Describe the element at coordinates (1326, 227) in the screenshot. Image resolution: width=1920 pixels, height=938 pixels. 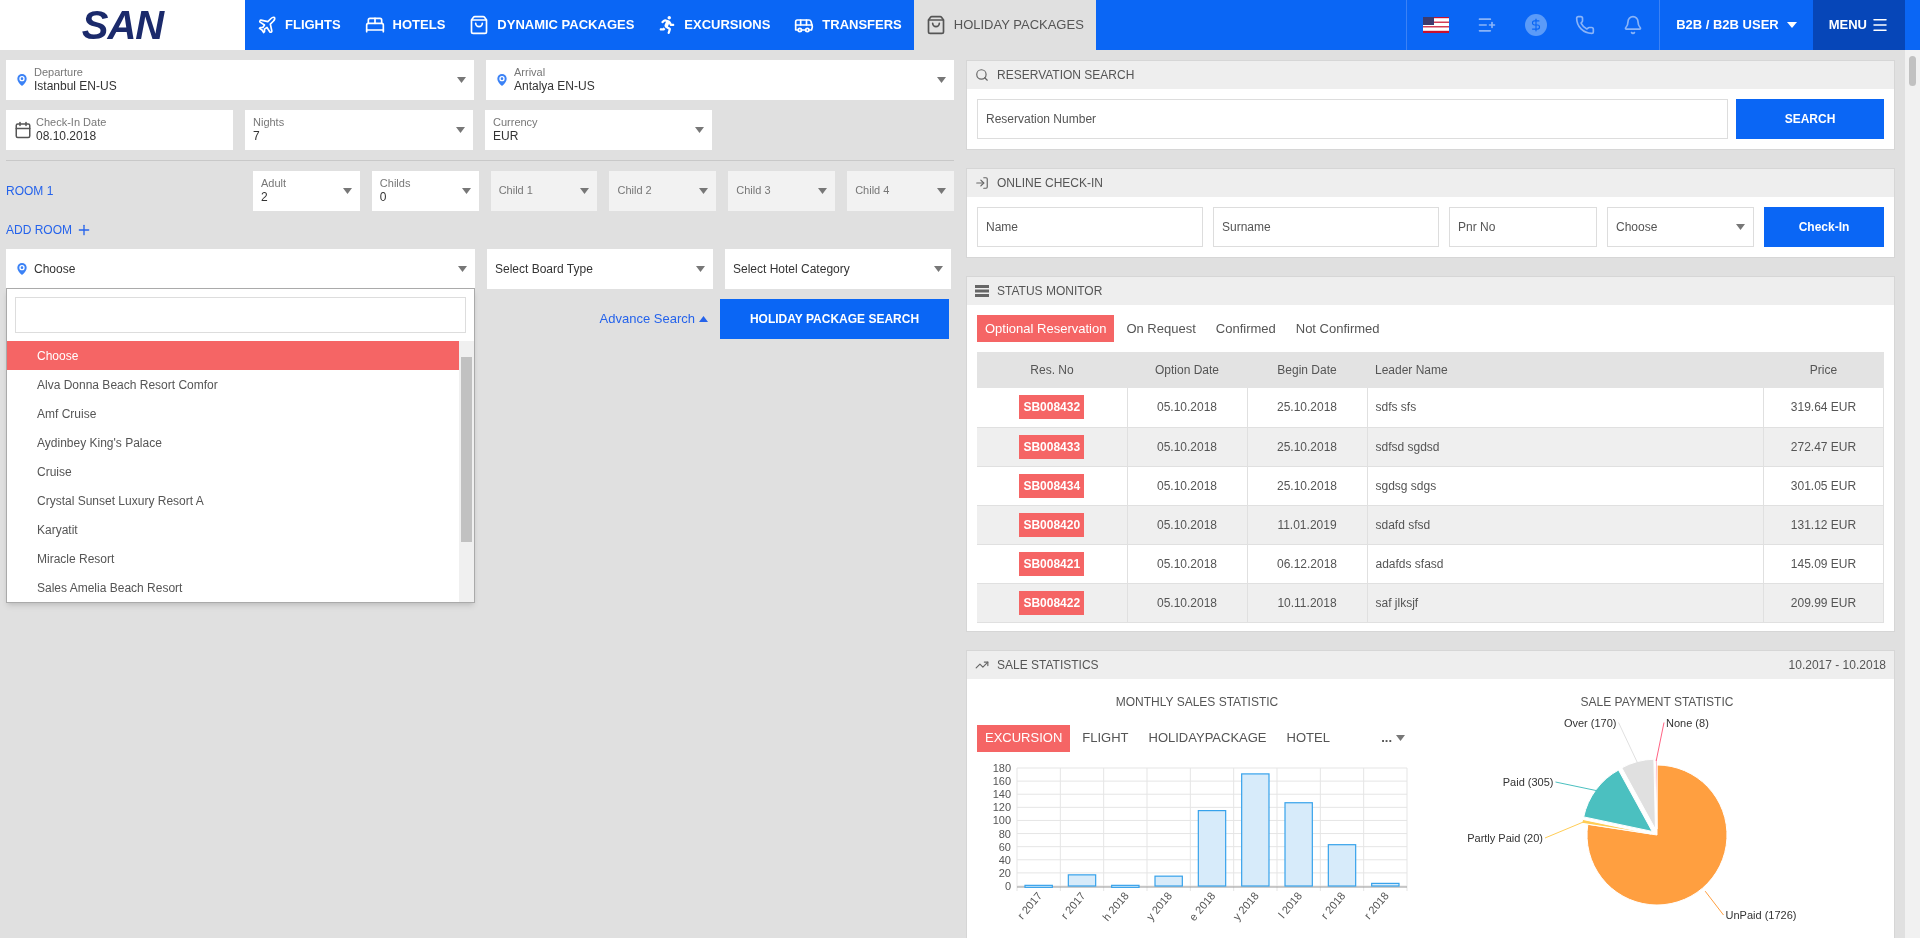
I see `checkin-input: Surname` at that location.